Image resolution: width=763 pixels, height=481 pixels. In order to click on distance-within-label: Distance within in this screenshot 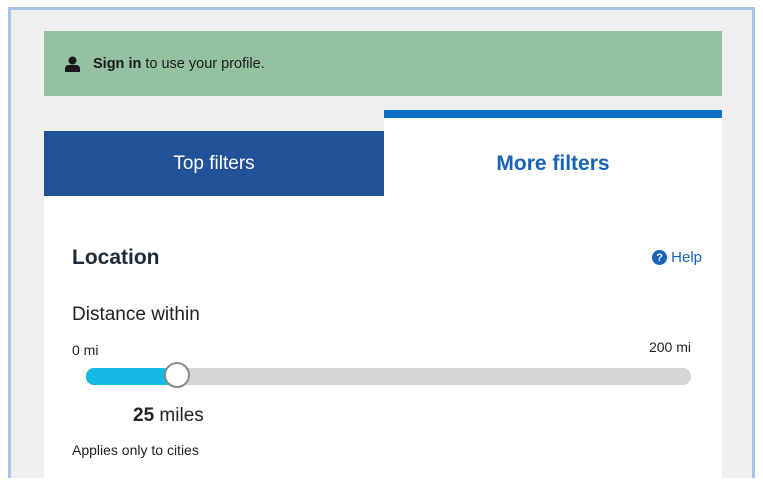, I will do `click(136, 314)`.